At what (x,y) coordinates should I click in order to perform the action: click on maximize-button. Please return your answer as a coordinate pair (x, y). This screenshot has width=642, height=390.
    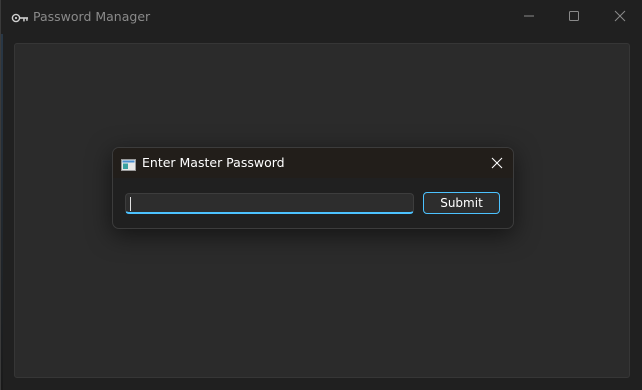
    Looking at the image, I should click on (574, 16).